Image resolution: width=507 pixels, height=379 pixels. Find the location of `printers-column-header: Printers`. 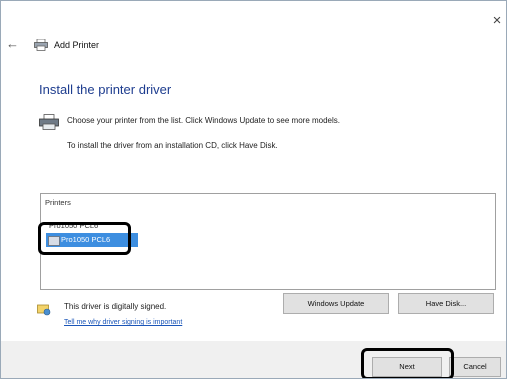

printers-column-header: Printers is located at coordinates (58, 202).